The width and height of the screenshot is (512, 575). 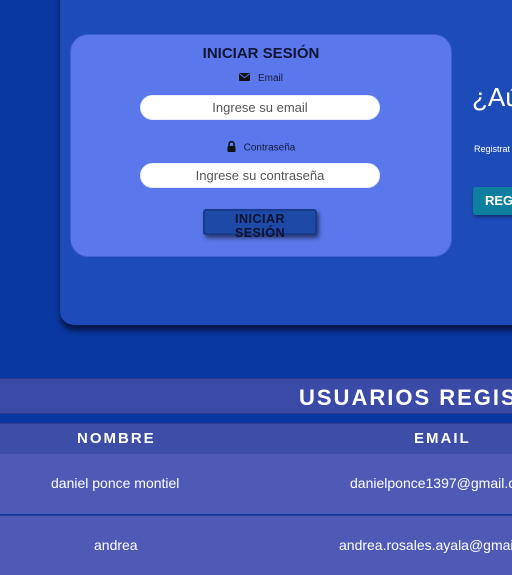 I want to click on cell-email: danielponce1397@gmail.c, so click(x=431, y=483).